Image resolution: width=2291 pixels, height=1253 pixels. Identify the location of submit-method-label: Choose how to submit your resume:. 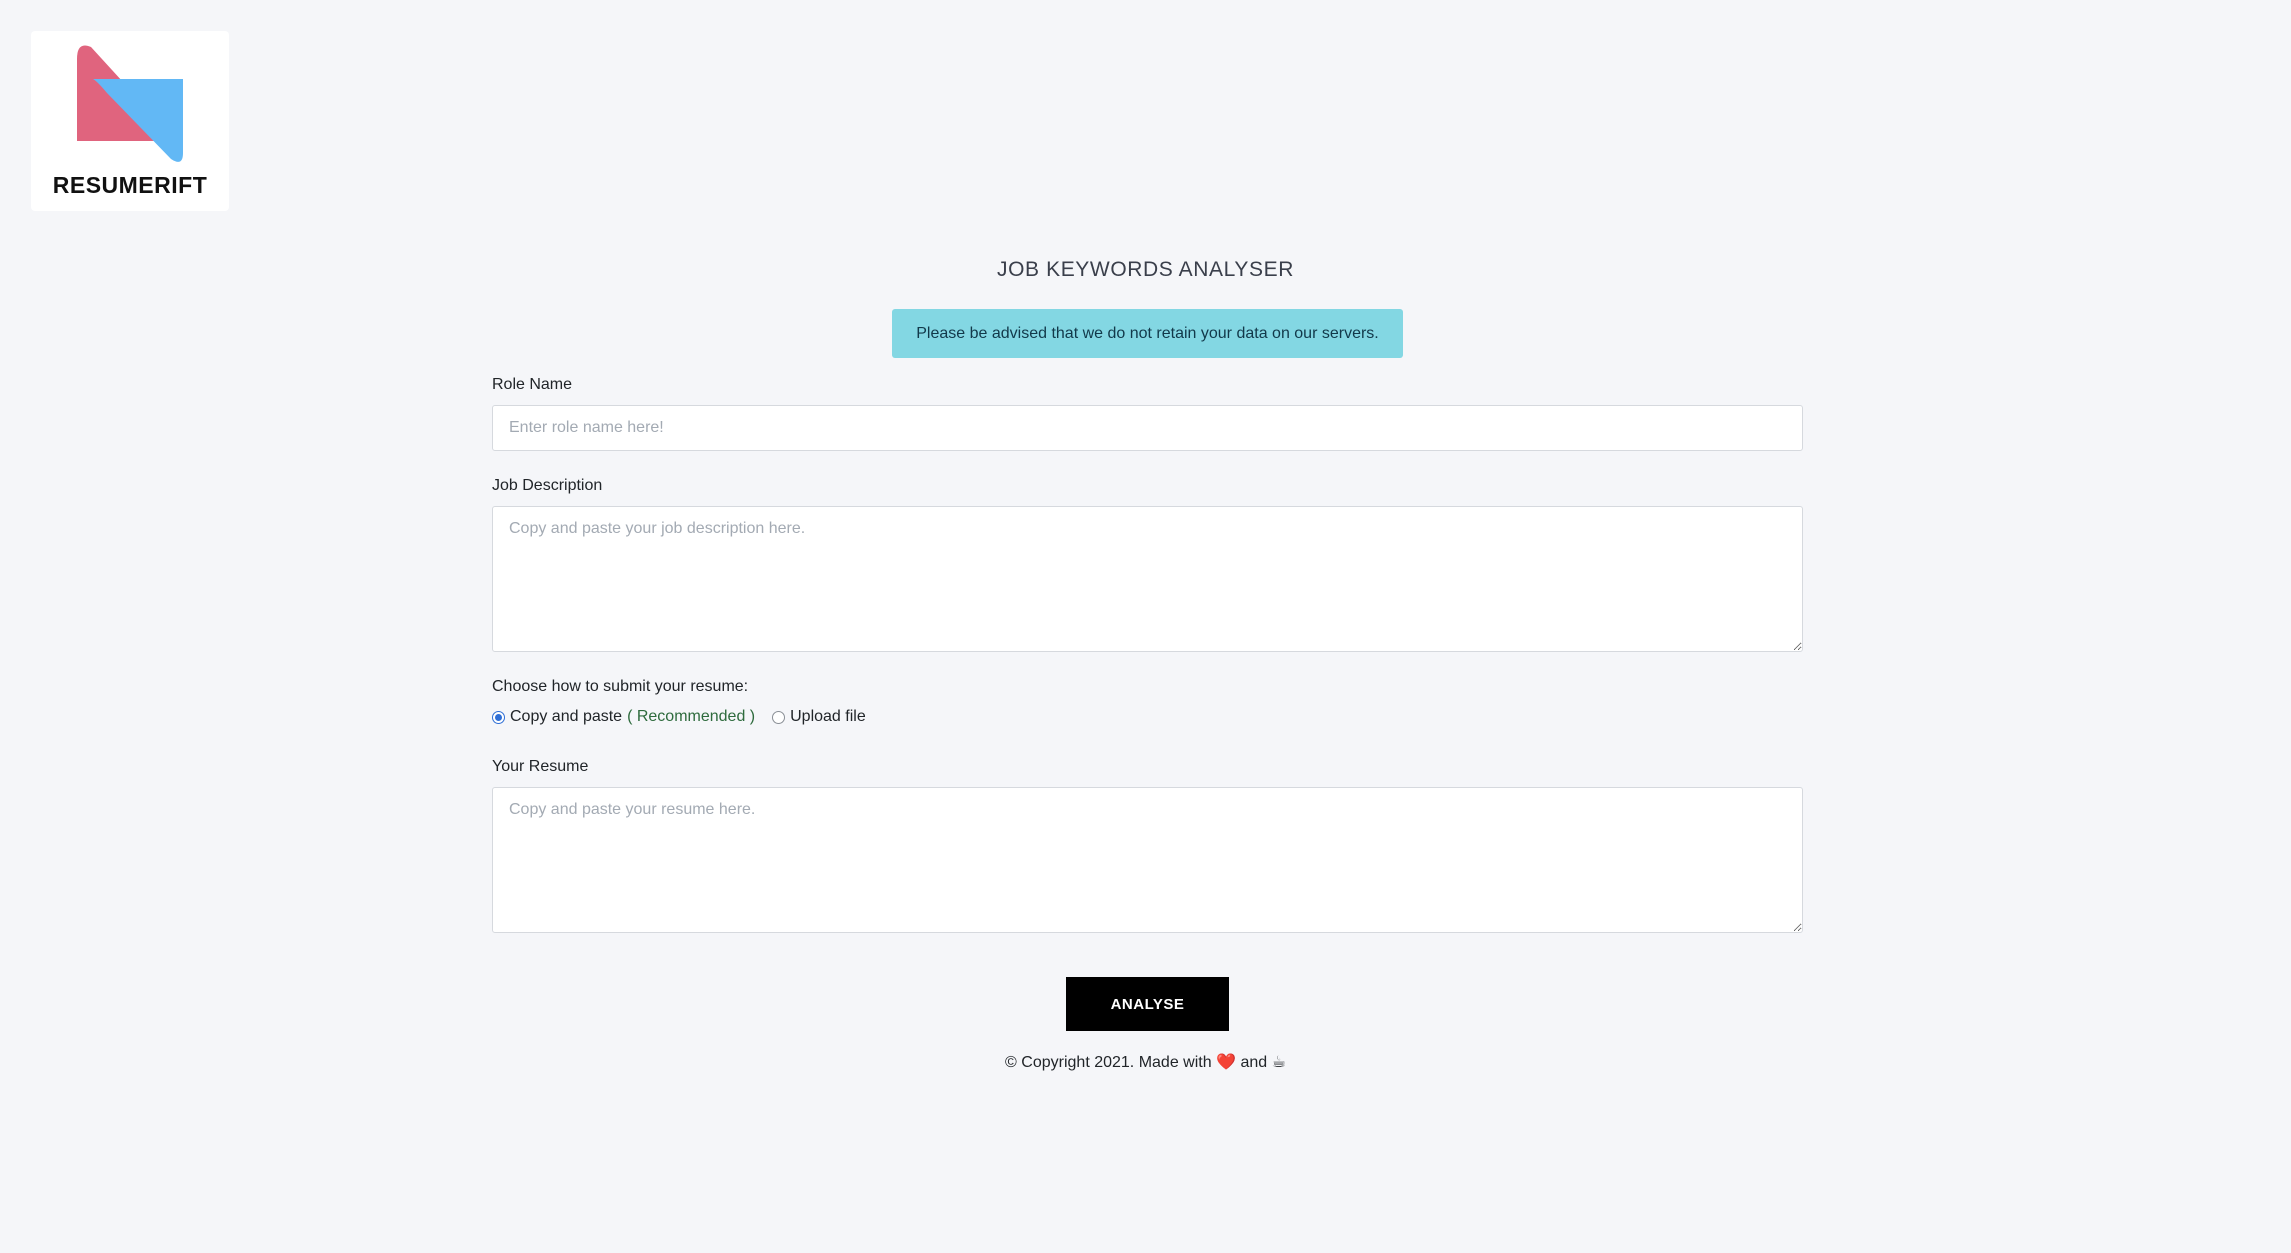
(620, 686).